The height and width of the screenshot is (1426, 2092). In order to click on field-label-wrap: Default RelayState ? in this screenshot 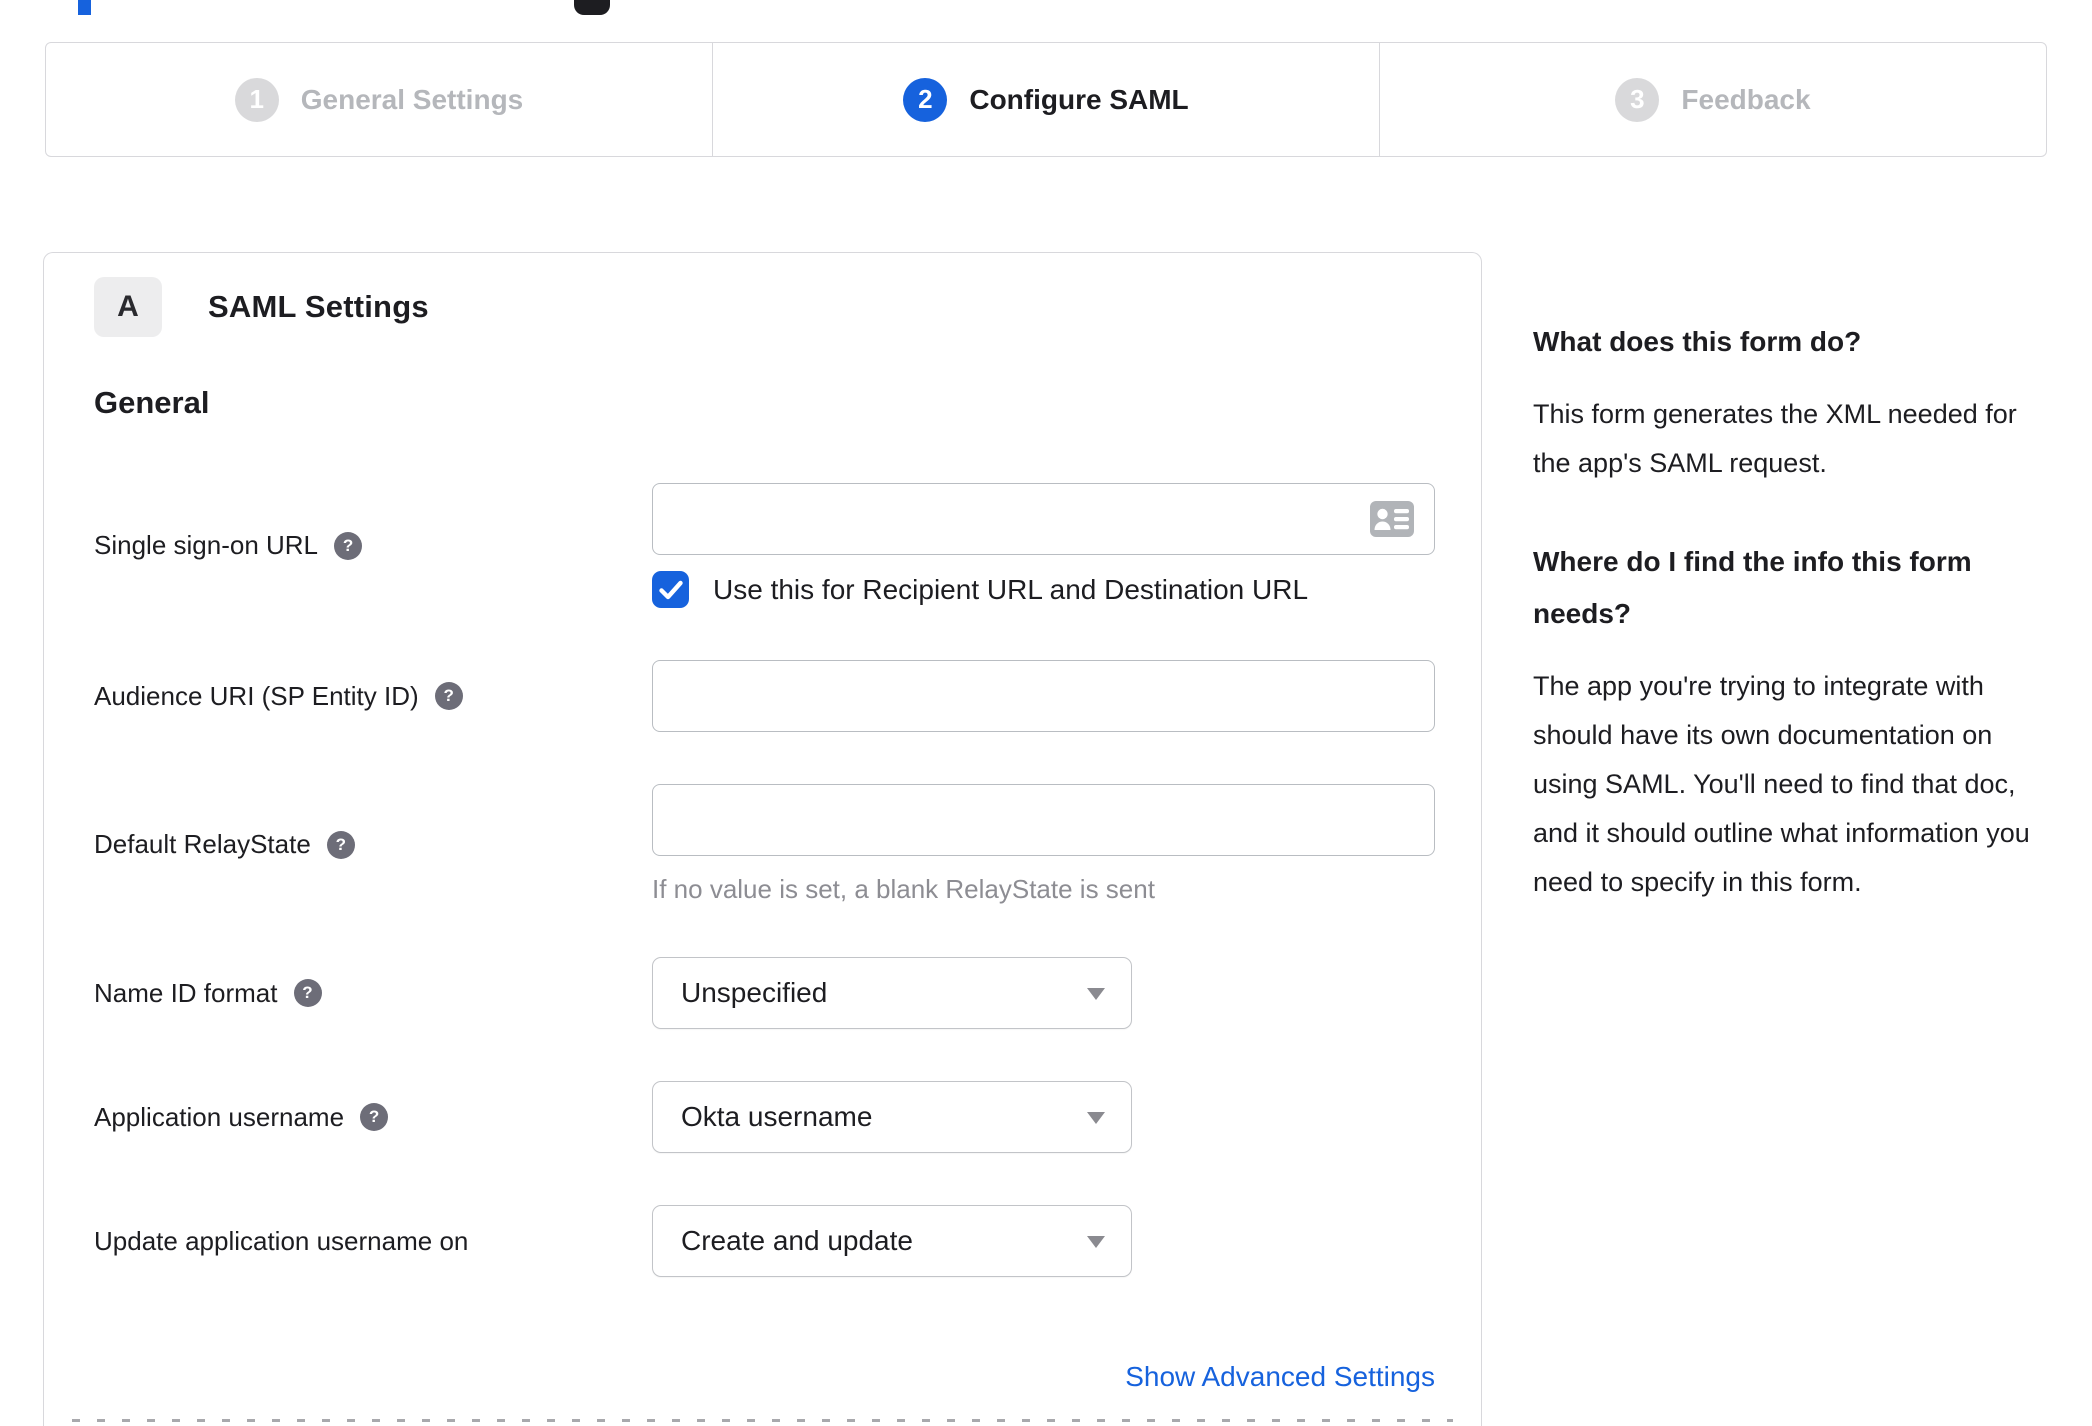, I will do `click(373, 844)`.